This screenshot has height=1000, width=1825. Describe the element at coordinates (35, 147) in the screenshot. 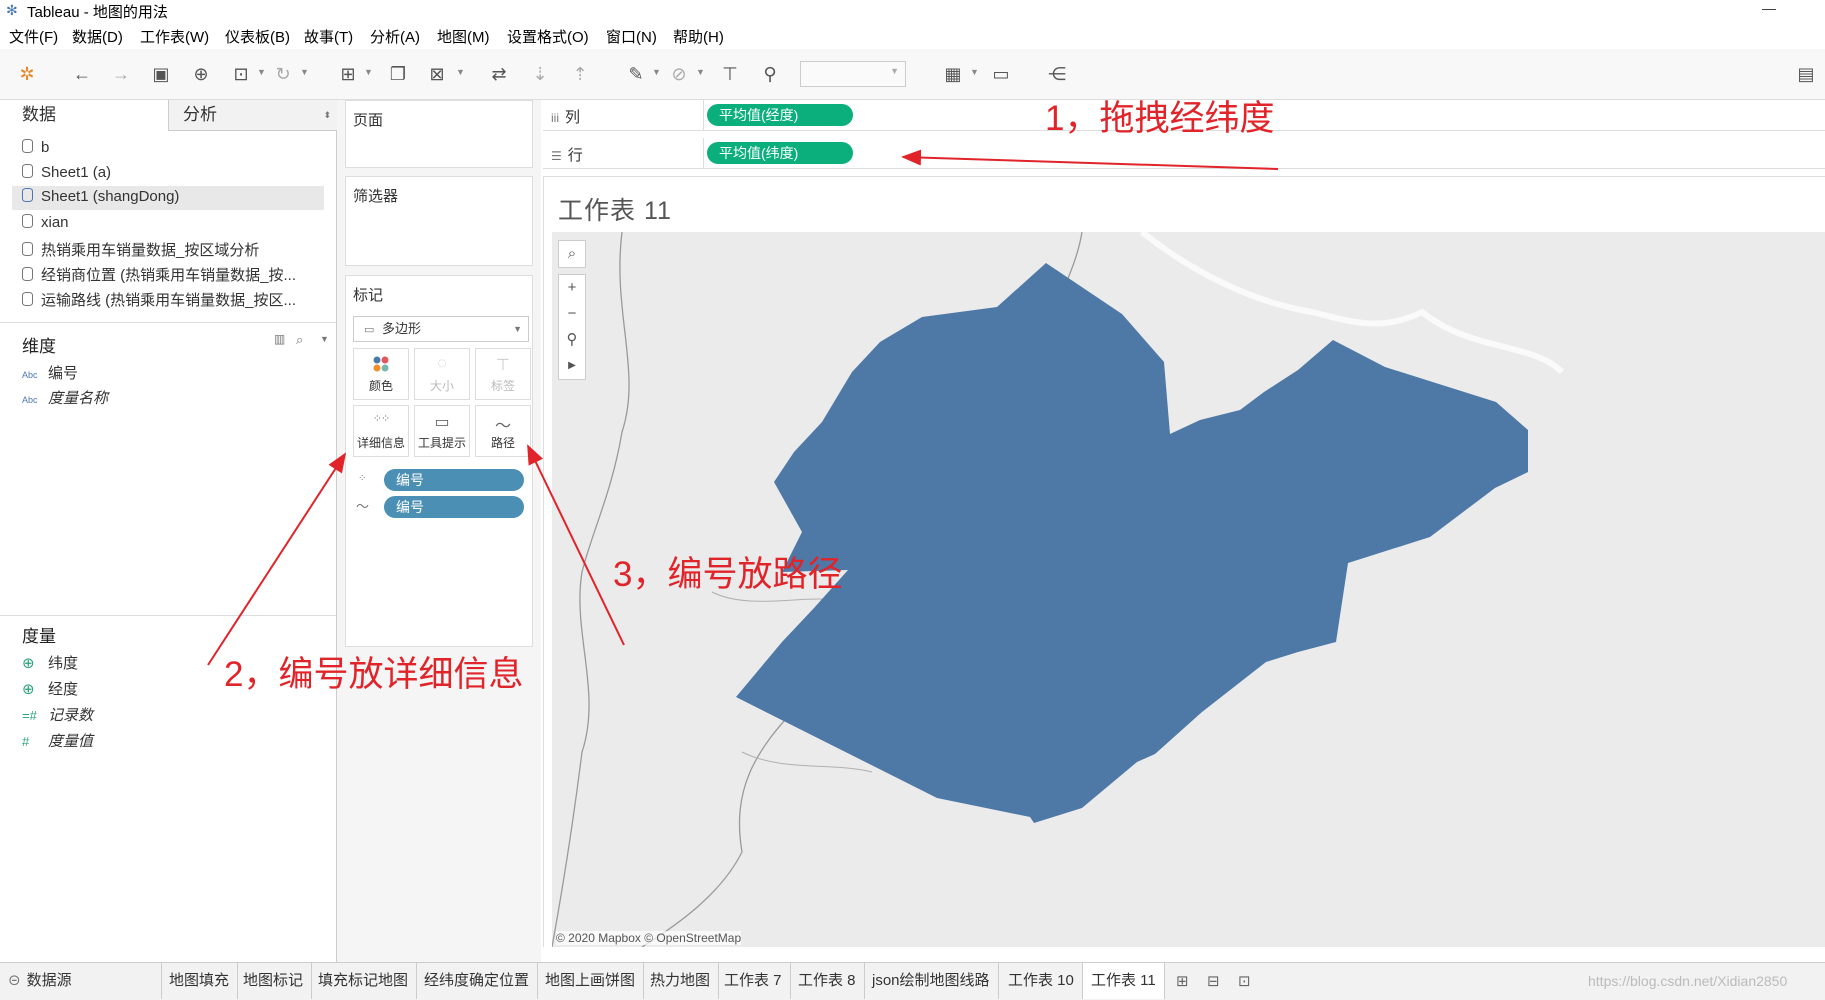

I see `datasource-item: b` at that location.